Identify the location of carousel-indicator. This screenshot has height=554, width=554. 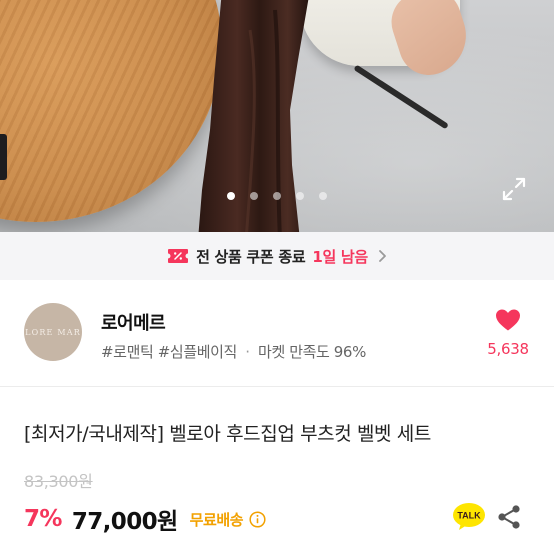
(277, 196).